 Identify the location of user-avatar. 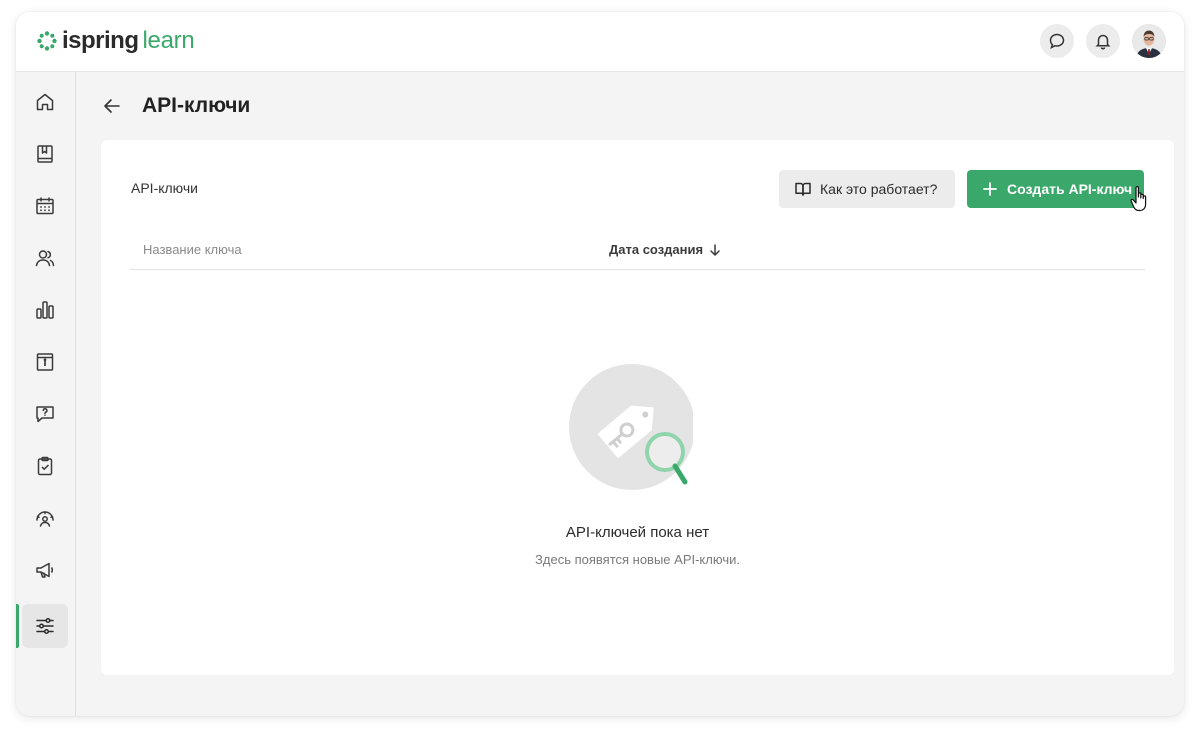
(1149, 41).